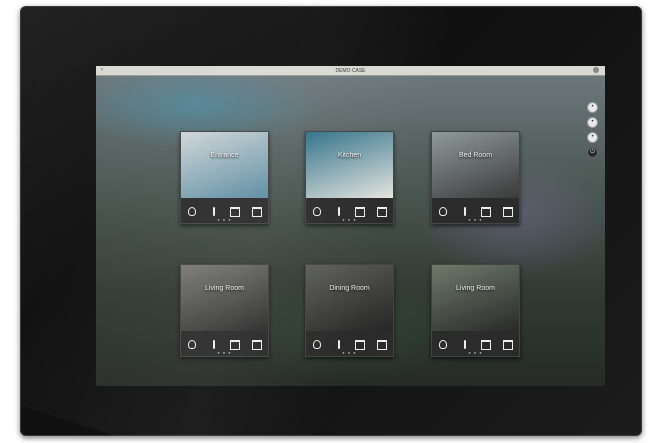  What do you see at coordinates (102, 70) in the screenshot?
I see `back-icon: ‹` at bounding box center [102, 70].